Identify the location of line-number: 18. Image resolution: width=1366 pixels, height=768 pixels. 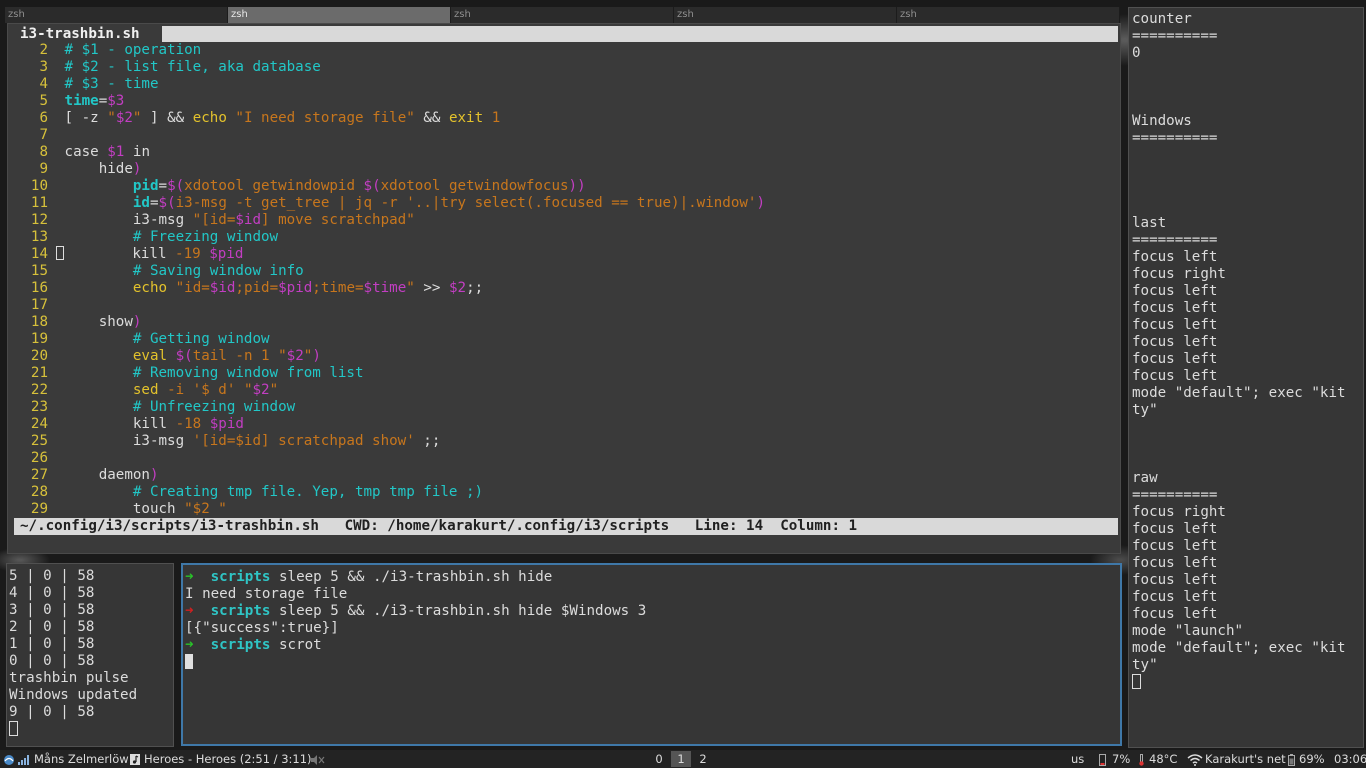
(39, 322).